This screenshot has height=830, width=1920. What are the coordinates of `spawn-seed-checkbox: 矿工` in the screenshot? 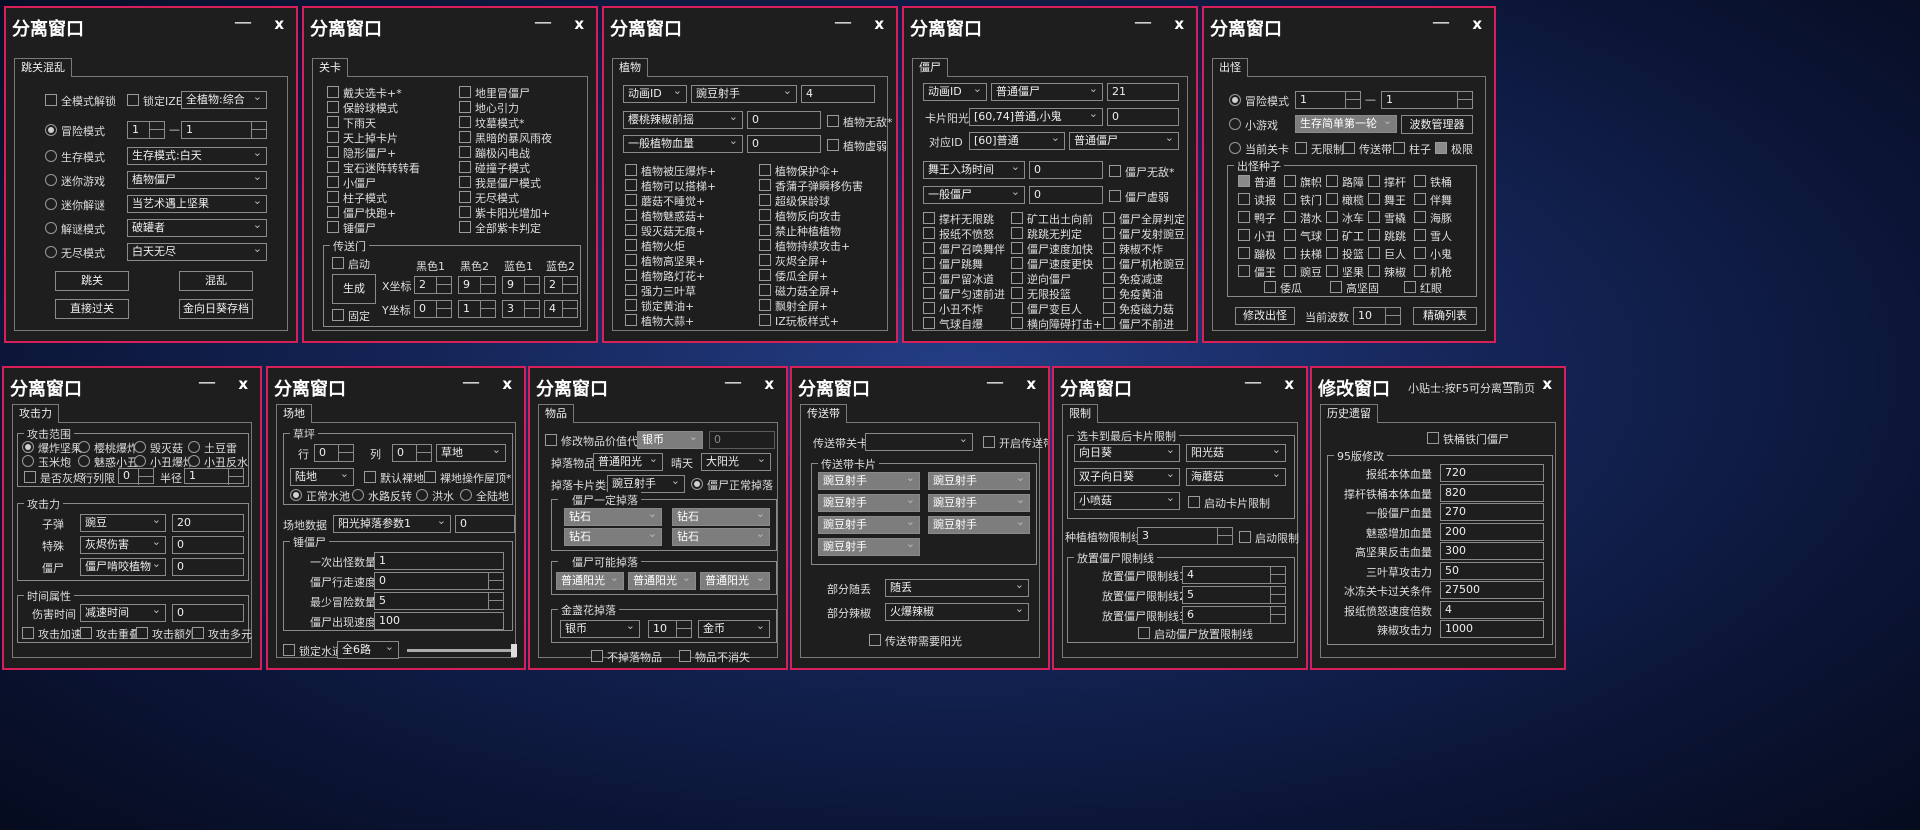 It's located at (1345, 236).